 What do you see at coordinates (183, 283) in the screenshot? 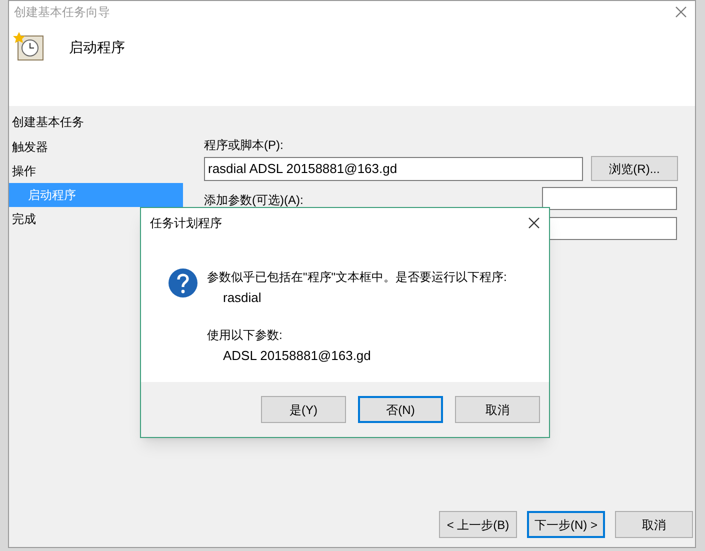
I see `question-icon` at bounding box center [183, 283].